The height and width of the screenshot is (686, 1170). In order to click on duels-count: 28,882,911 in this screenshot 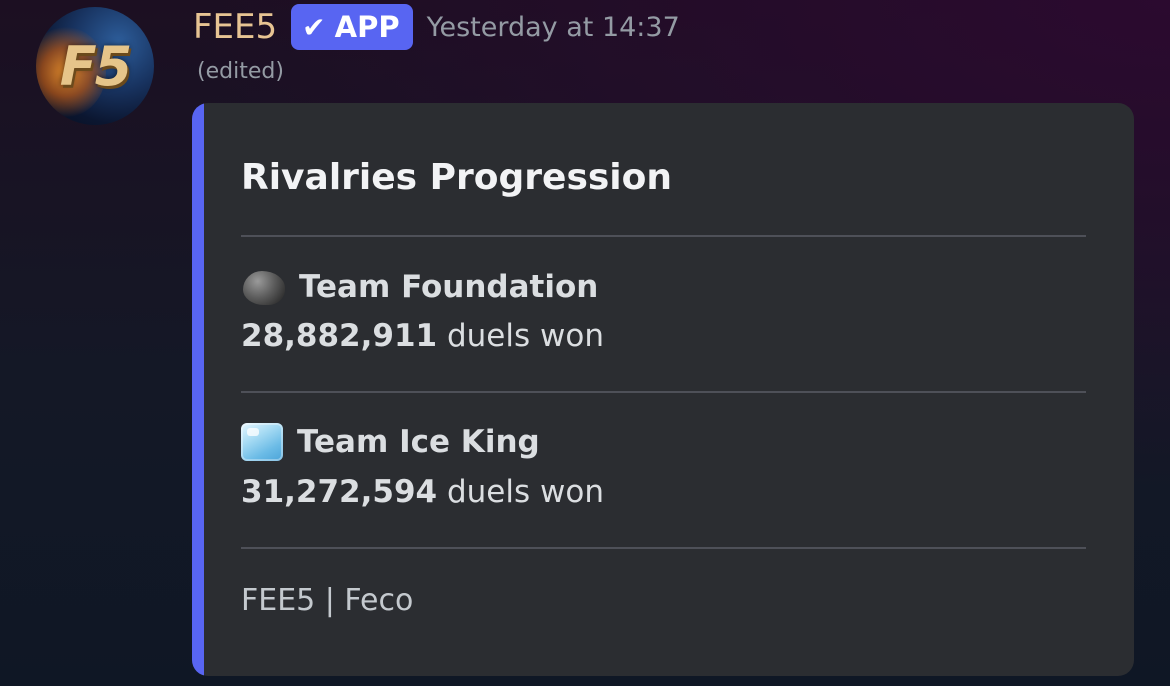, I will do `click(339, 336)`.